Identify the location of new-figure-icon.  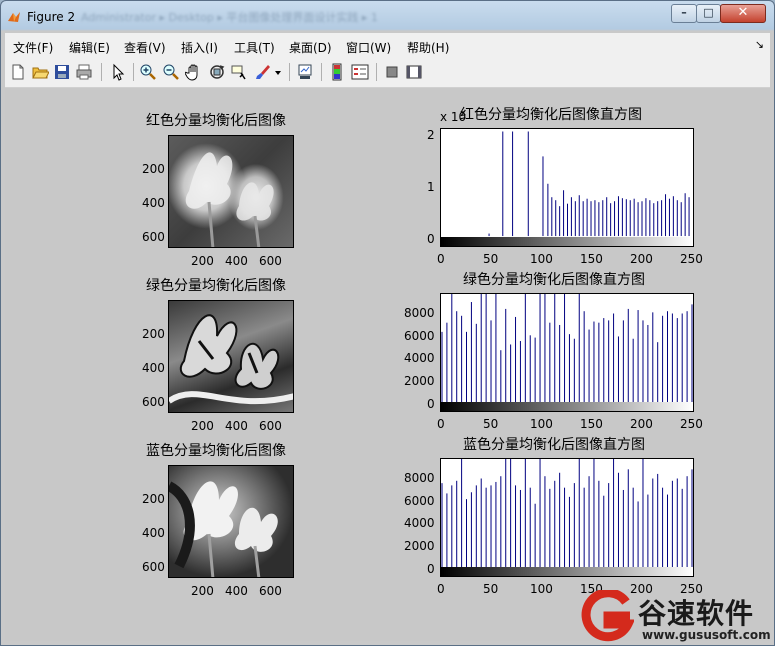
(18, 72).